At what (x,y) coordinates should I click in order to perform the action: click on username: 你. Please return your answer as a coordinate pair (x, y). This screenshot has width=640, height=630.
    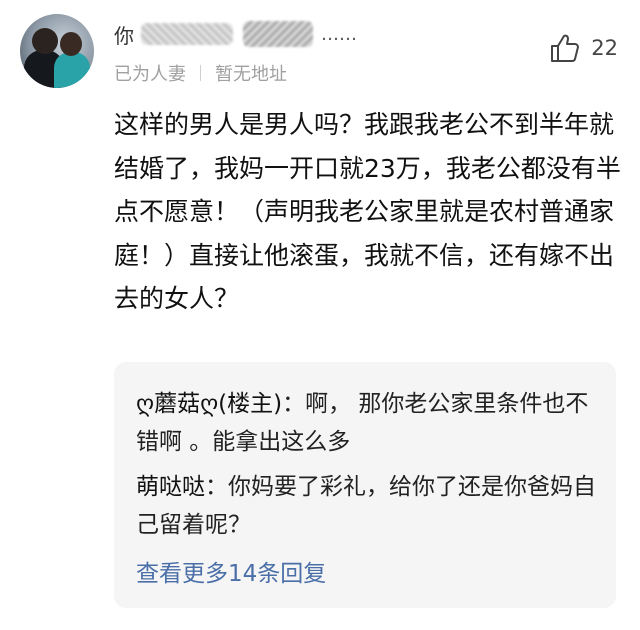
    Looking at the image, I should click on (124, 34).